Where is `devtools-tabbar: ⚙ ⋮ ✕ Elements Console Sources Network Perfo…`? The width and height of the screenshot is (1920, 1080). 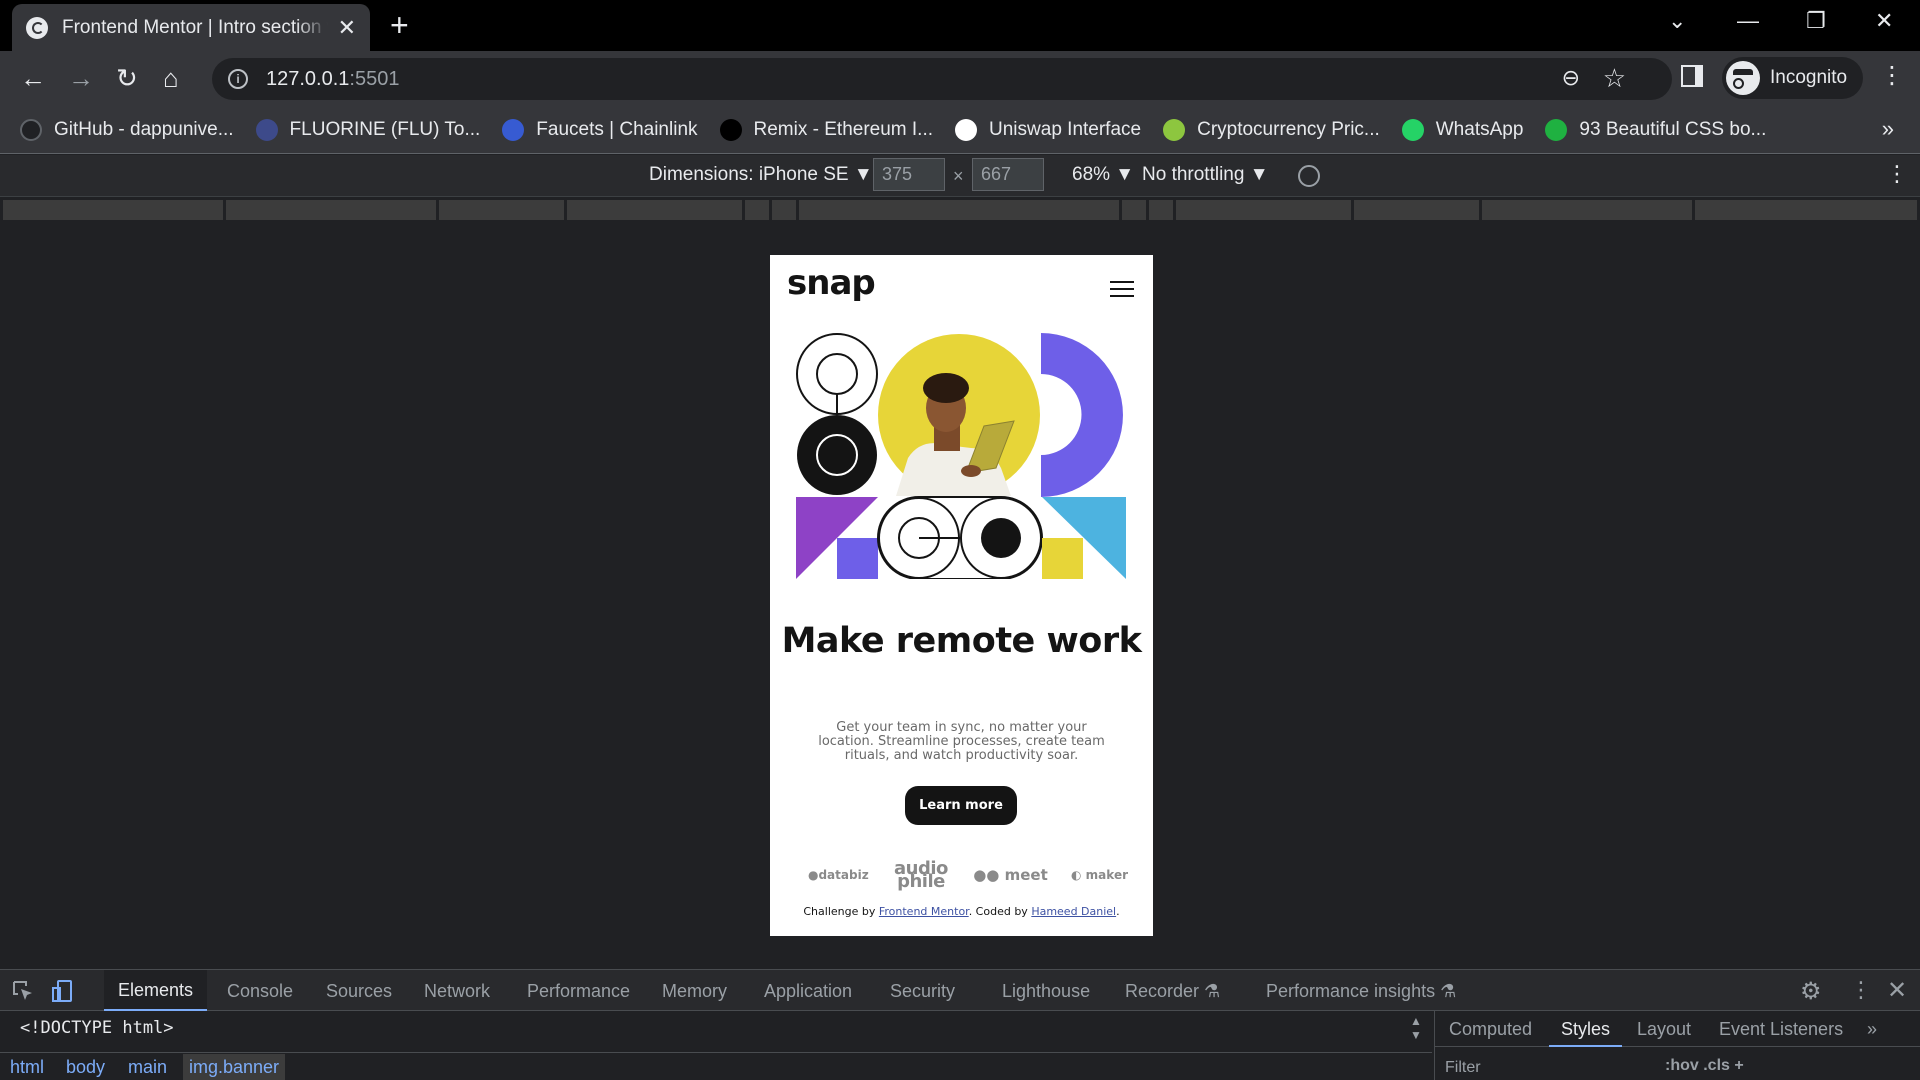 devtools-tabbar: ⚙ ⋮ ✕ Elements Console Sources Network Perfo… is located at coordinates (960, 990).